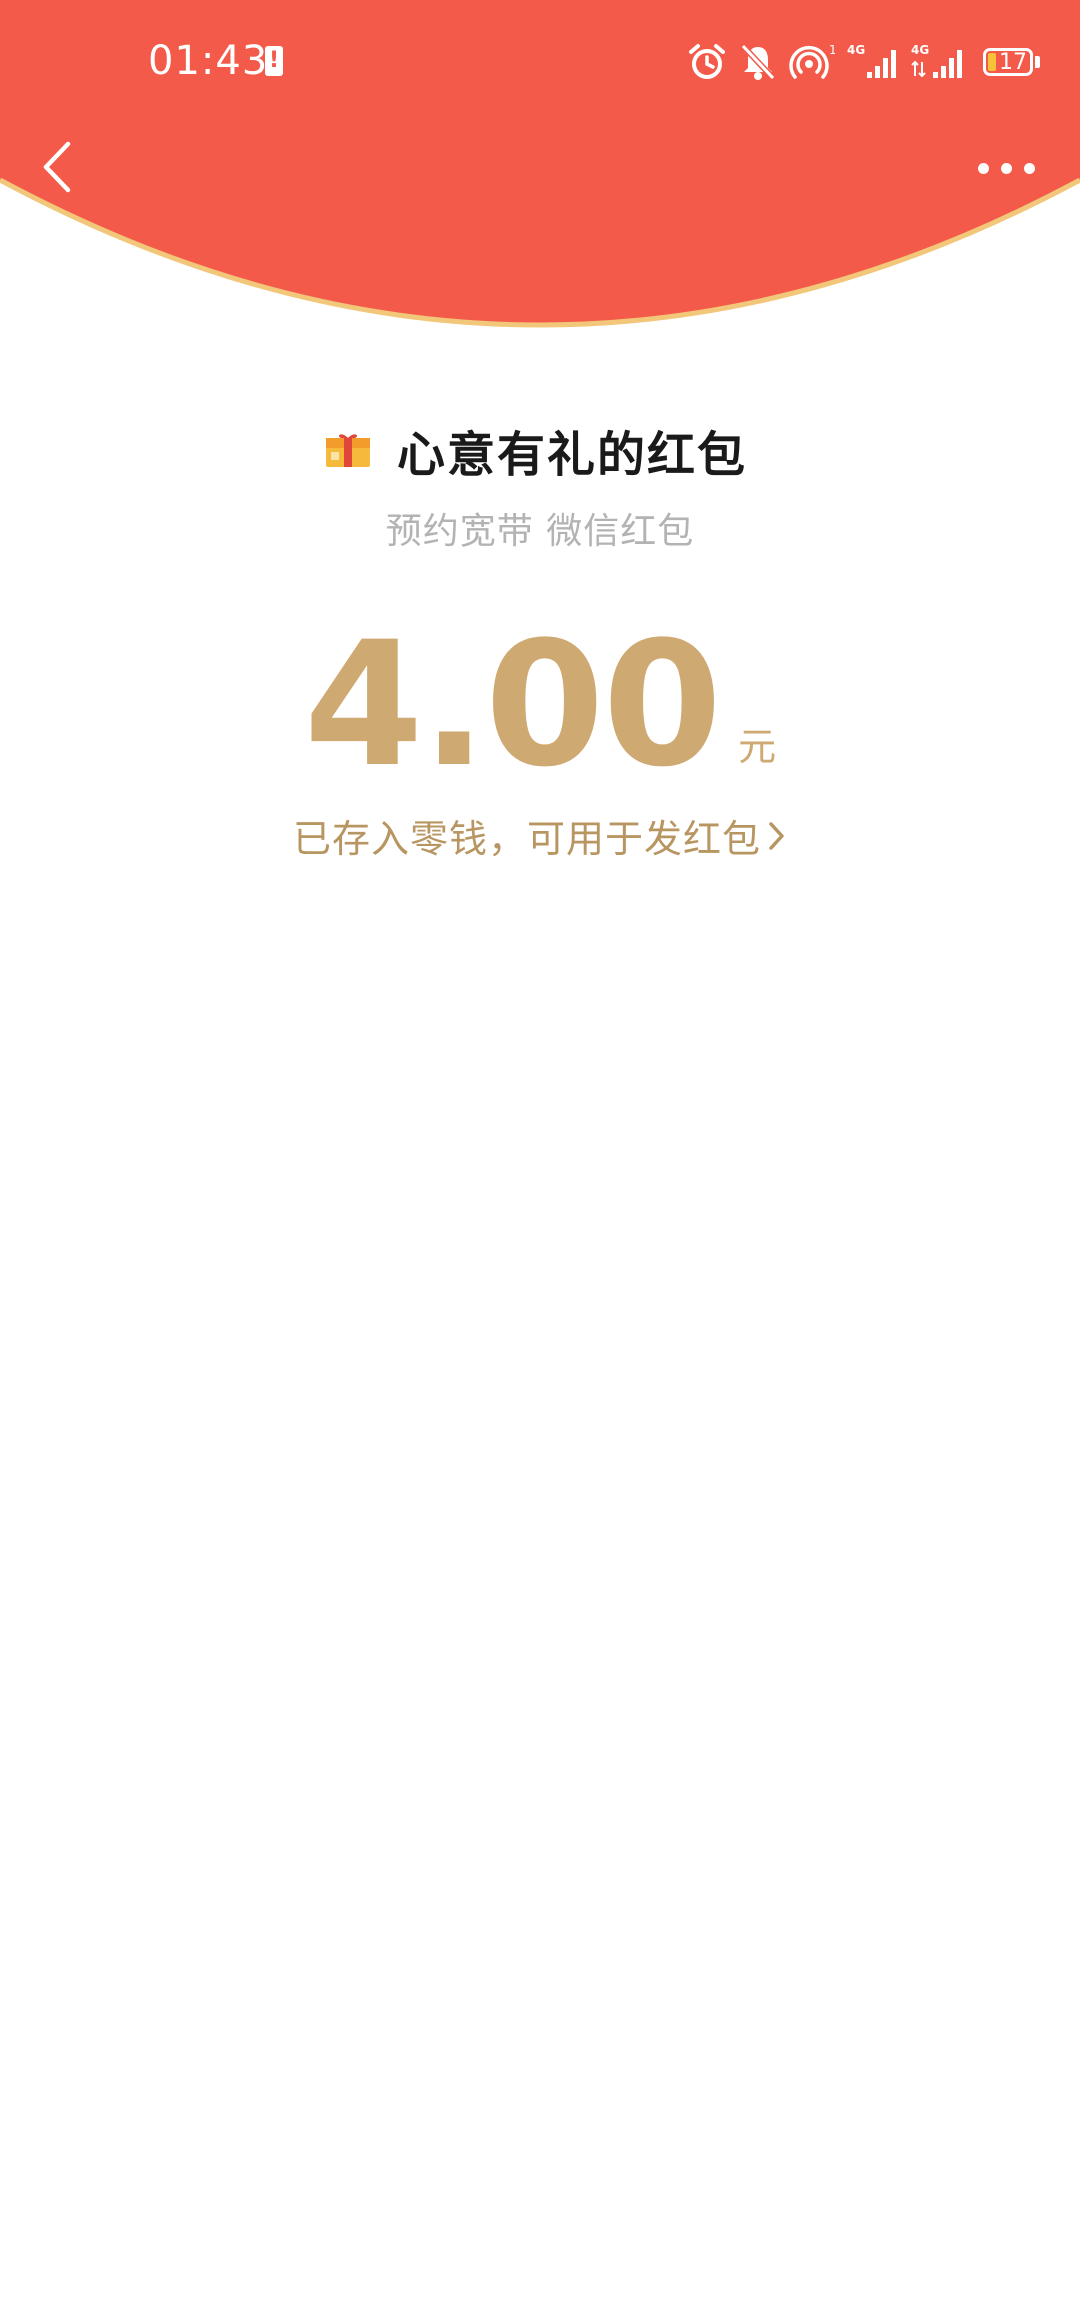  What do you see at coordinates (347, 450) in the screenshot?
I see `gift-box-icon` at bounding box center [347, 450].